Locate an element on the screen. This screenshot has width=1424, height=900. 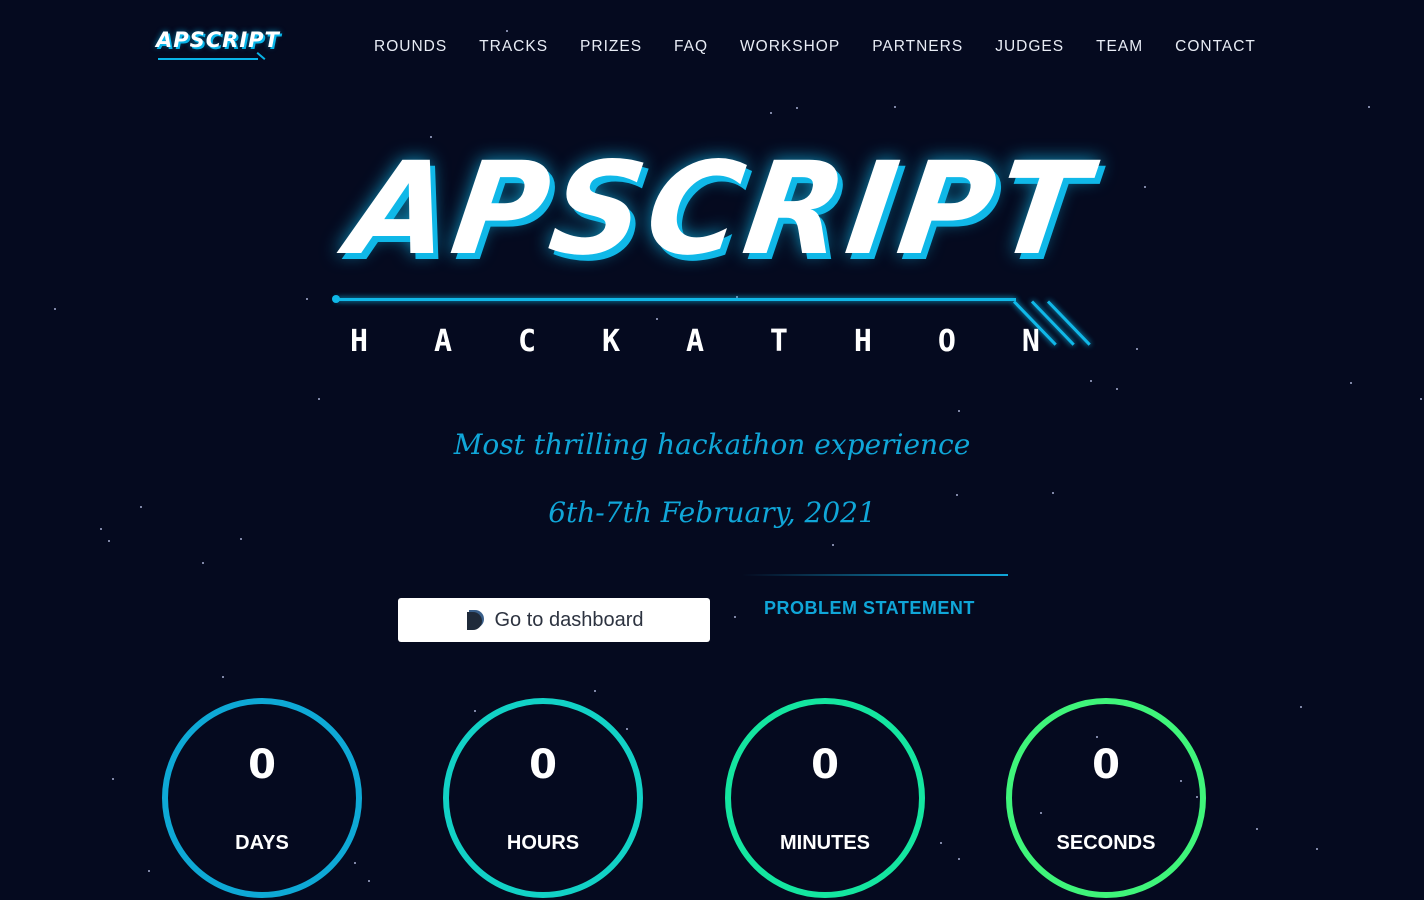
tagline: Most thrilling hackathon experience is located at coordinates (712, 444).